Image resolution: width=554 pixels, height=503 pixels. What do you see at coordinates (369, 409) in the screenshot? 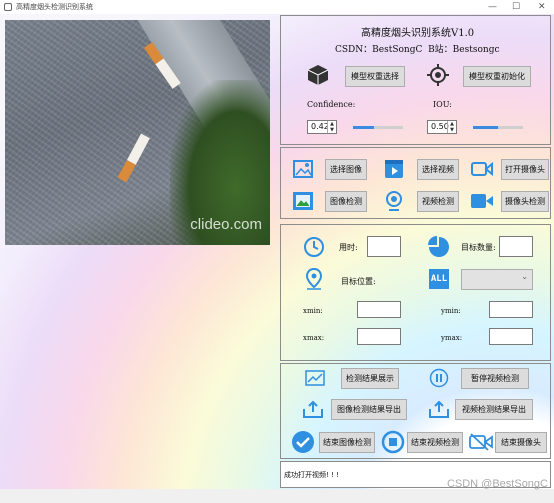
I see `export-image-button: 图像检测结果导出` at bounding box center [369, 409].